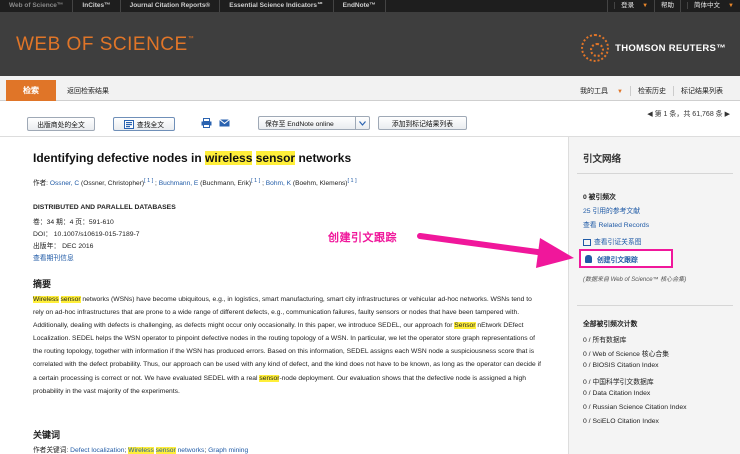 The image size is (740, 454). What do you see at coordinates (228, 450) in the screenshot?
I see `keyword-link: Graph mining` at bounding box center [228, 450].